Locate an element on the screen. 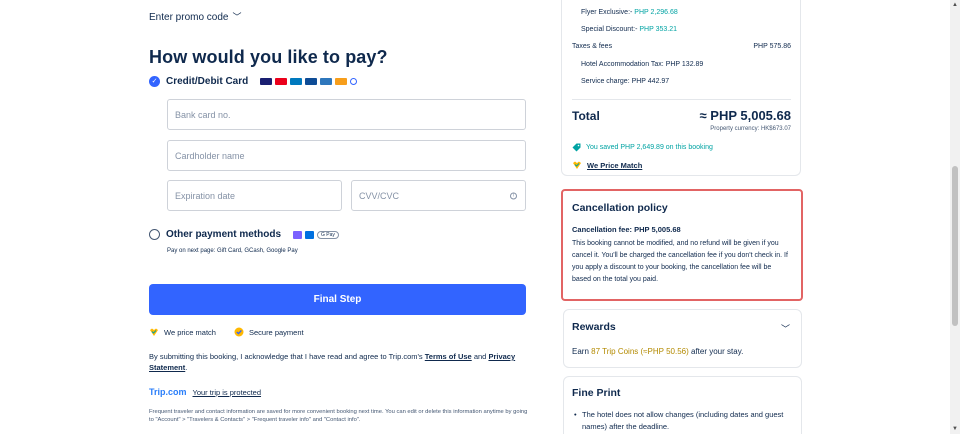  total-value: ≈ PHP 5,005.68 is located at coordinates (745, 115).